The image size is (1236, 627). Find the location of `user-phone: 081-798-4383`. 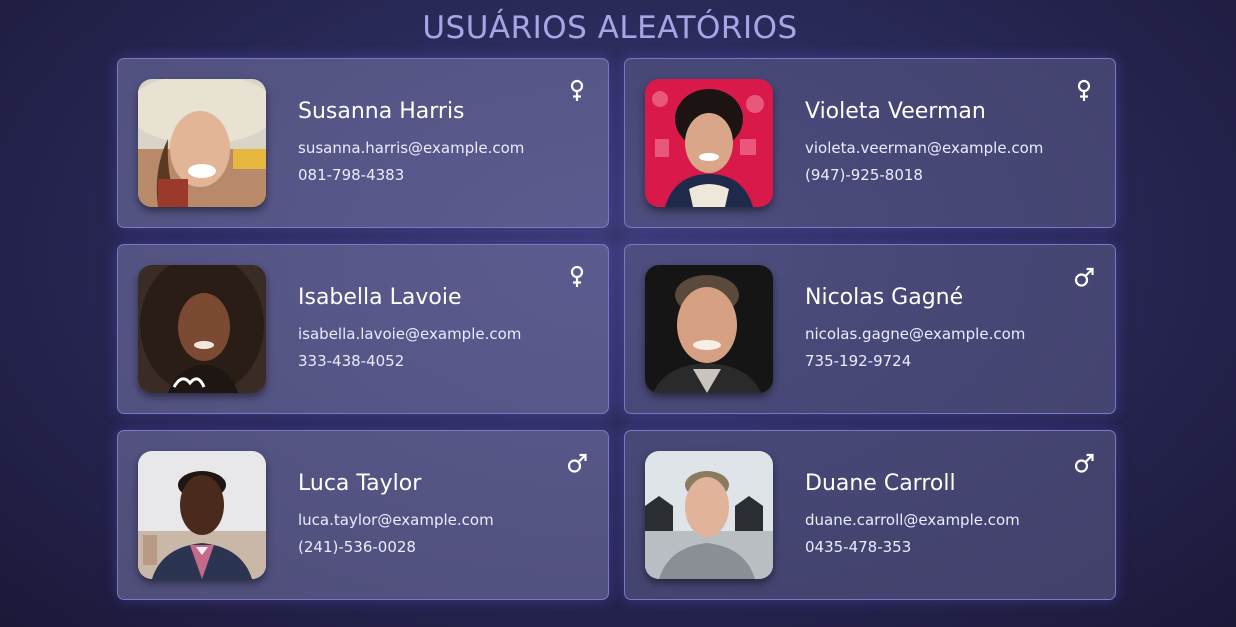

user-phone: 081-798-4383 is located at coordinates (351, 175).